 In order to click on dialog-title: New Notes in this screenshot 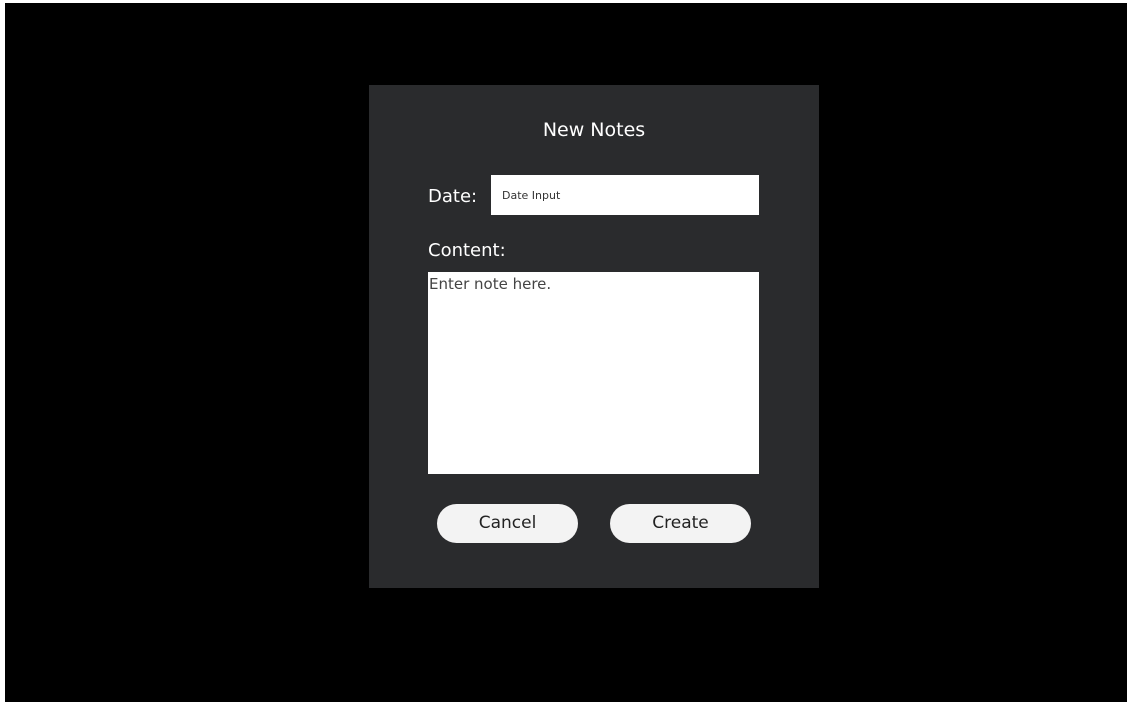, I will do `click(594, 130)`.